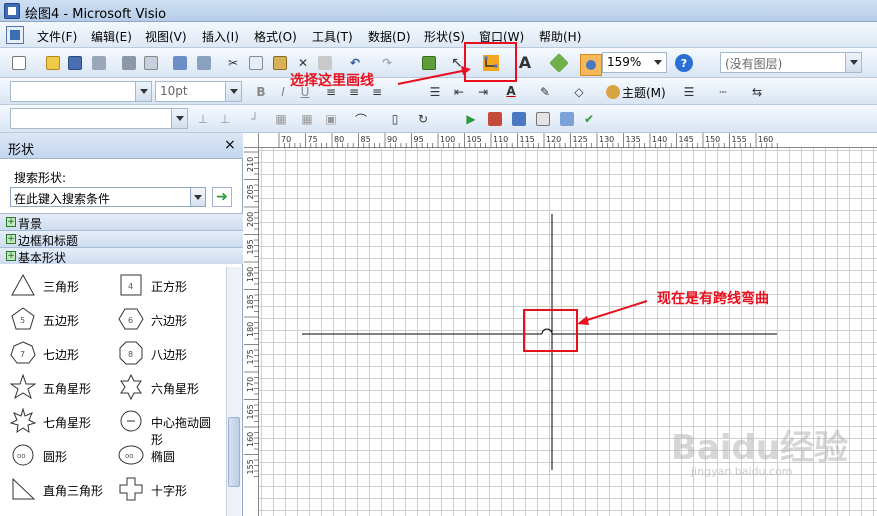 The width and height of the screenshot is (877, 516). What do you see at coordinates (174, 91) in the screenshot?
I see `font-size-value: 10pt` at bounding box center [174, 91].